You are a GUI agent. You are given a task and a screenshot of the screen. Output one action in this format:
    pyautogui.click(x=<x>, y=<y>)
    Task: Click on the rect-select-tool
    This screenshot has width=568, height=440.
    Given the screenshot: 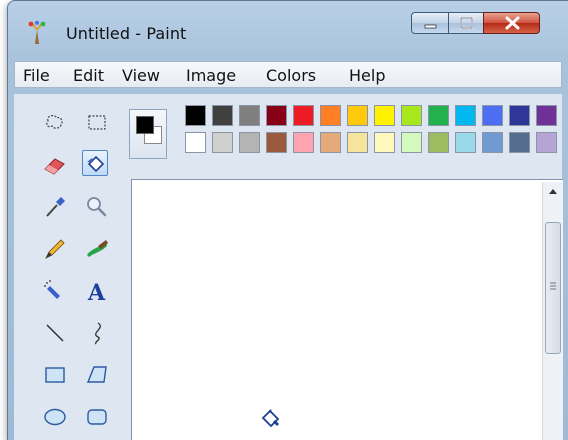 What is the action you would take?
    pyautogui.click(x=97, y=123)
    